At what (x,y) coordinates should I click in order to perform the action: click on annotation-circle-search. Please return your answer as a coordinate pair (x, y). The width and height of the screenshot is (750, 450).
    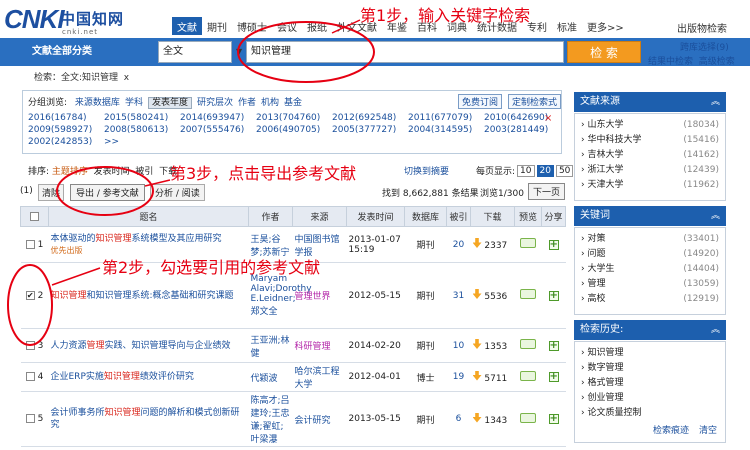
    Looking at the image, I should click on (306, 52).